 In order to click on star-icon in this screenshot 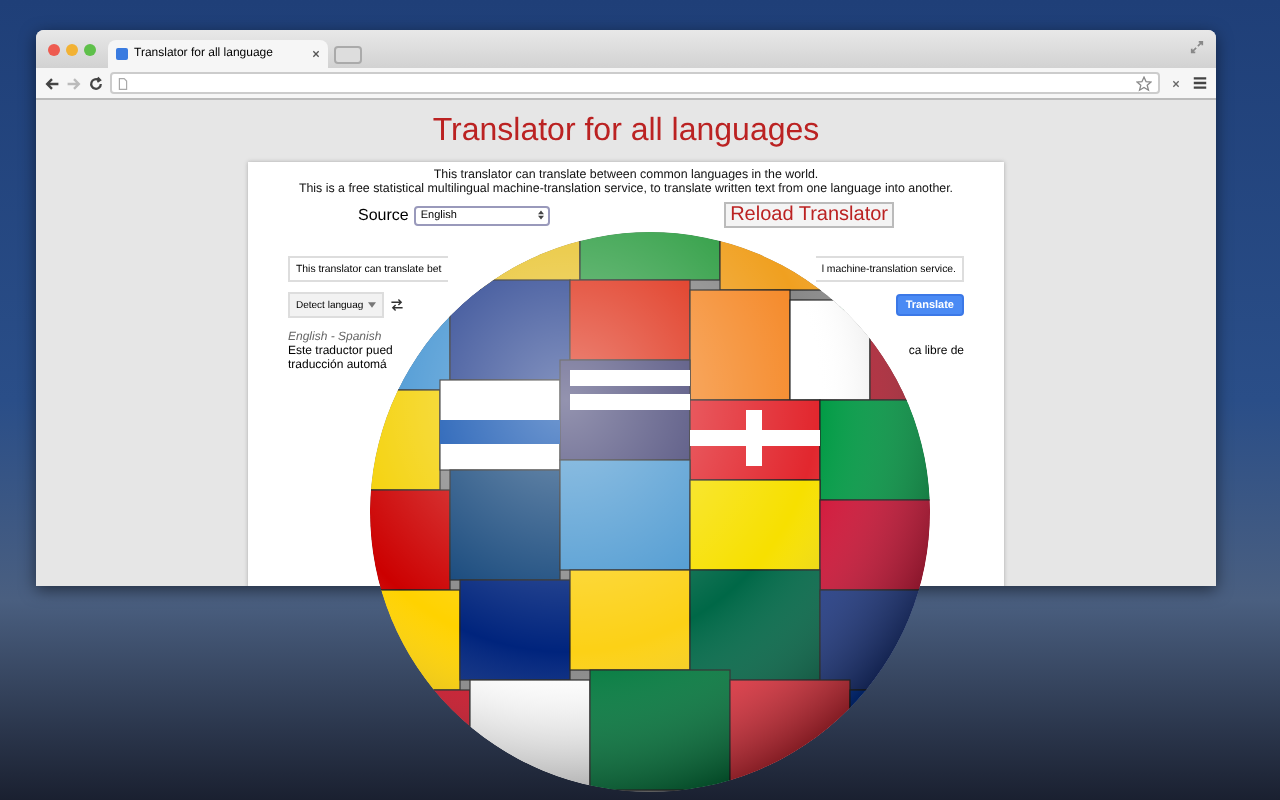, I will do `click(1144, 83)`.